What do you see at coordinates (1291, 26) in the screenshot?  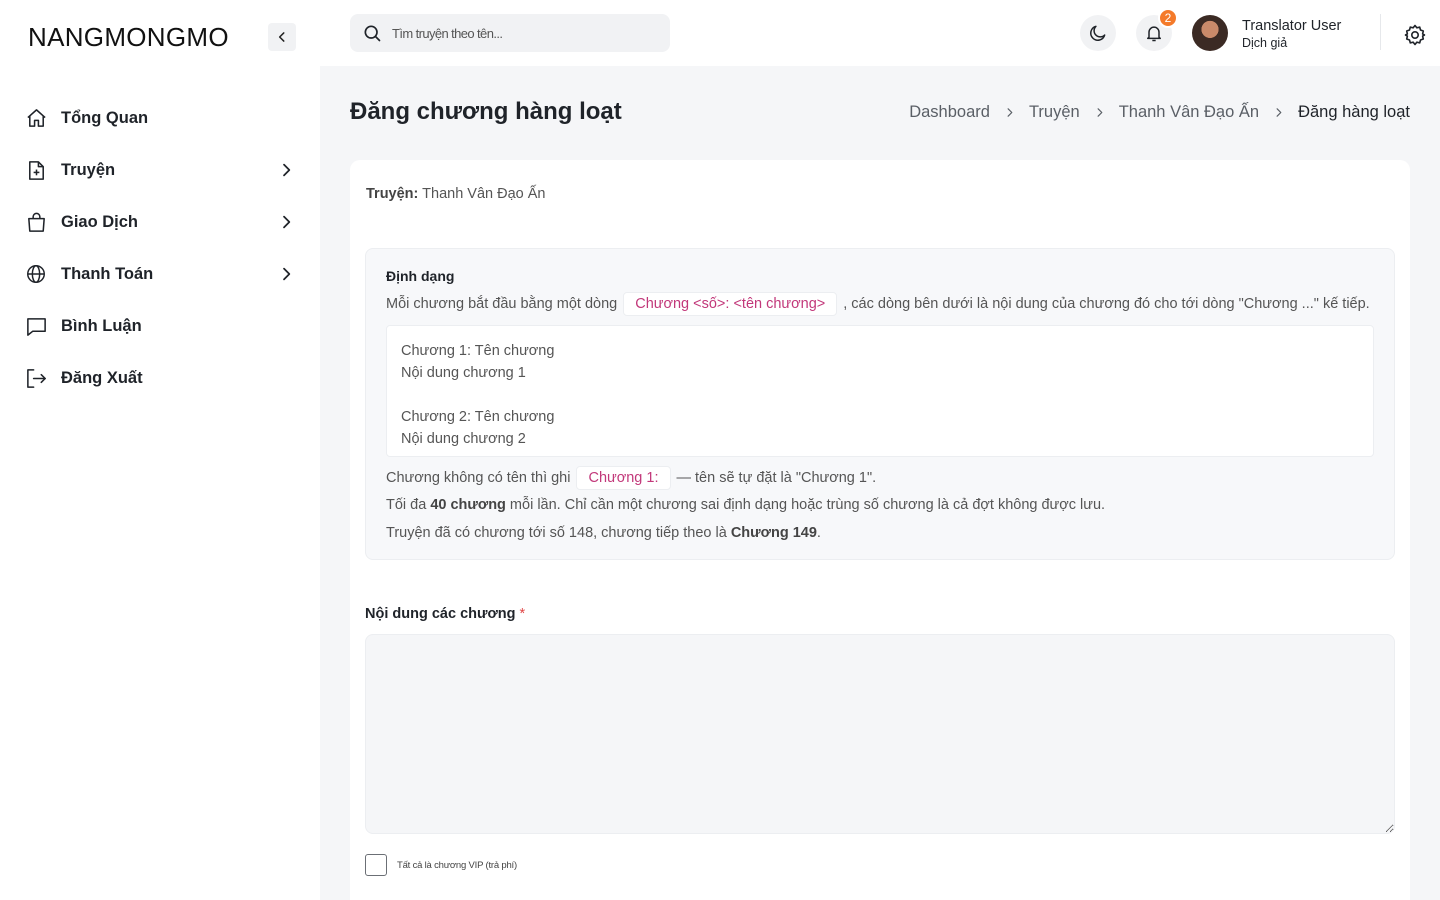 I see `user-name: Translator User` at bounding box center [1291, 26].